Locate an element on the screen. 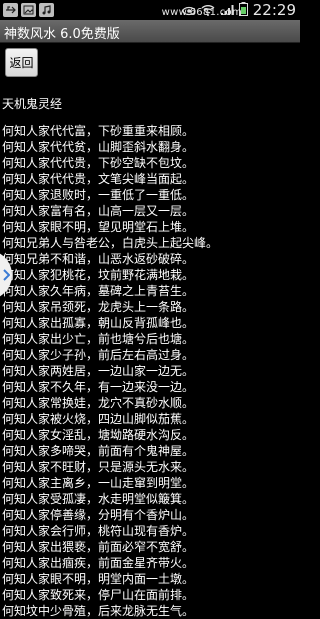  list-item: 何知人家代代富，下砂重重来相顾。 is located at coordinates (98, 131).